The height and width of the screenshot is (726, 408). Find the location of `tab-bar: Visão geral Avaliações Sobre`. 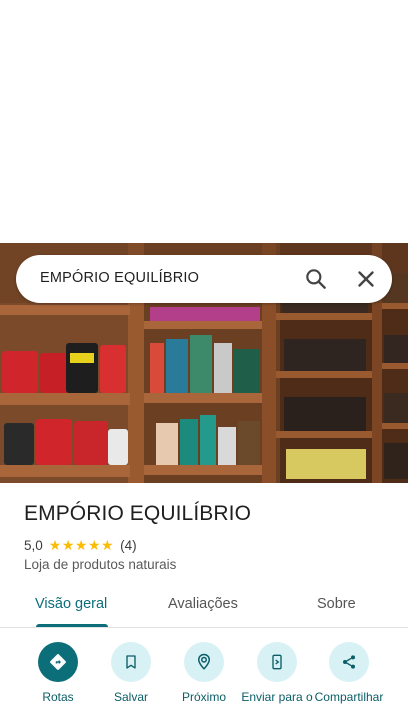

tab-bar: Visão geral Avaliações Sobre is located at coordinates (204, 606).